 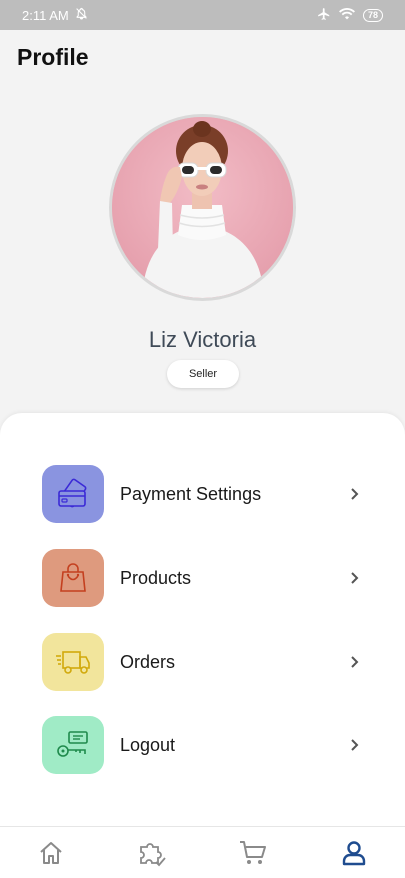 I want to click on menu-item-payment-settings: Payment Settings, so click(x=202, y=494).